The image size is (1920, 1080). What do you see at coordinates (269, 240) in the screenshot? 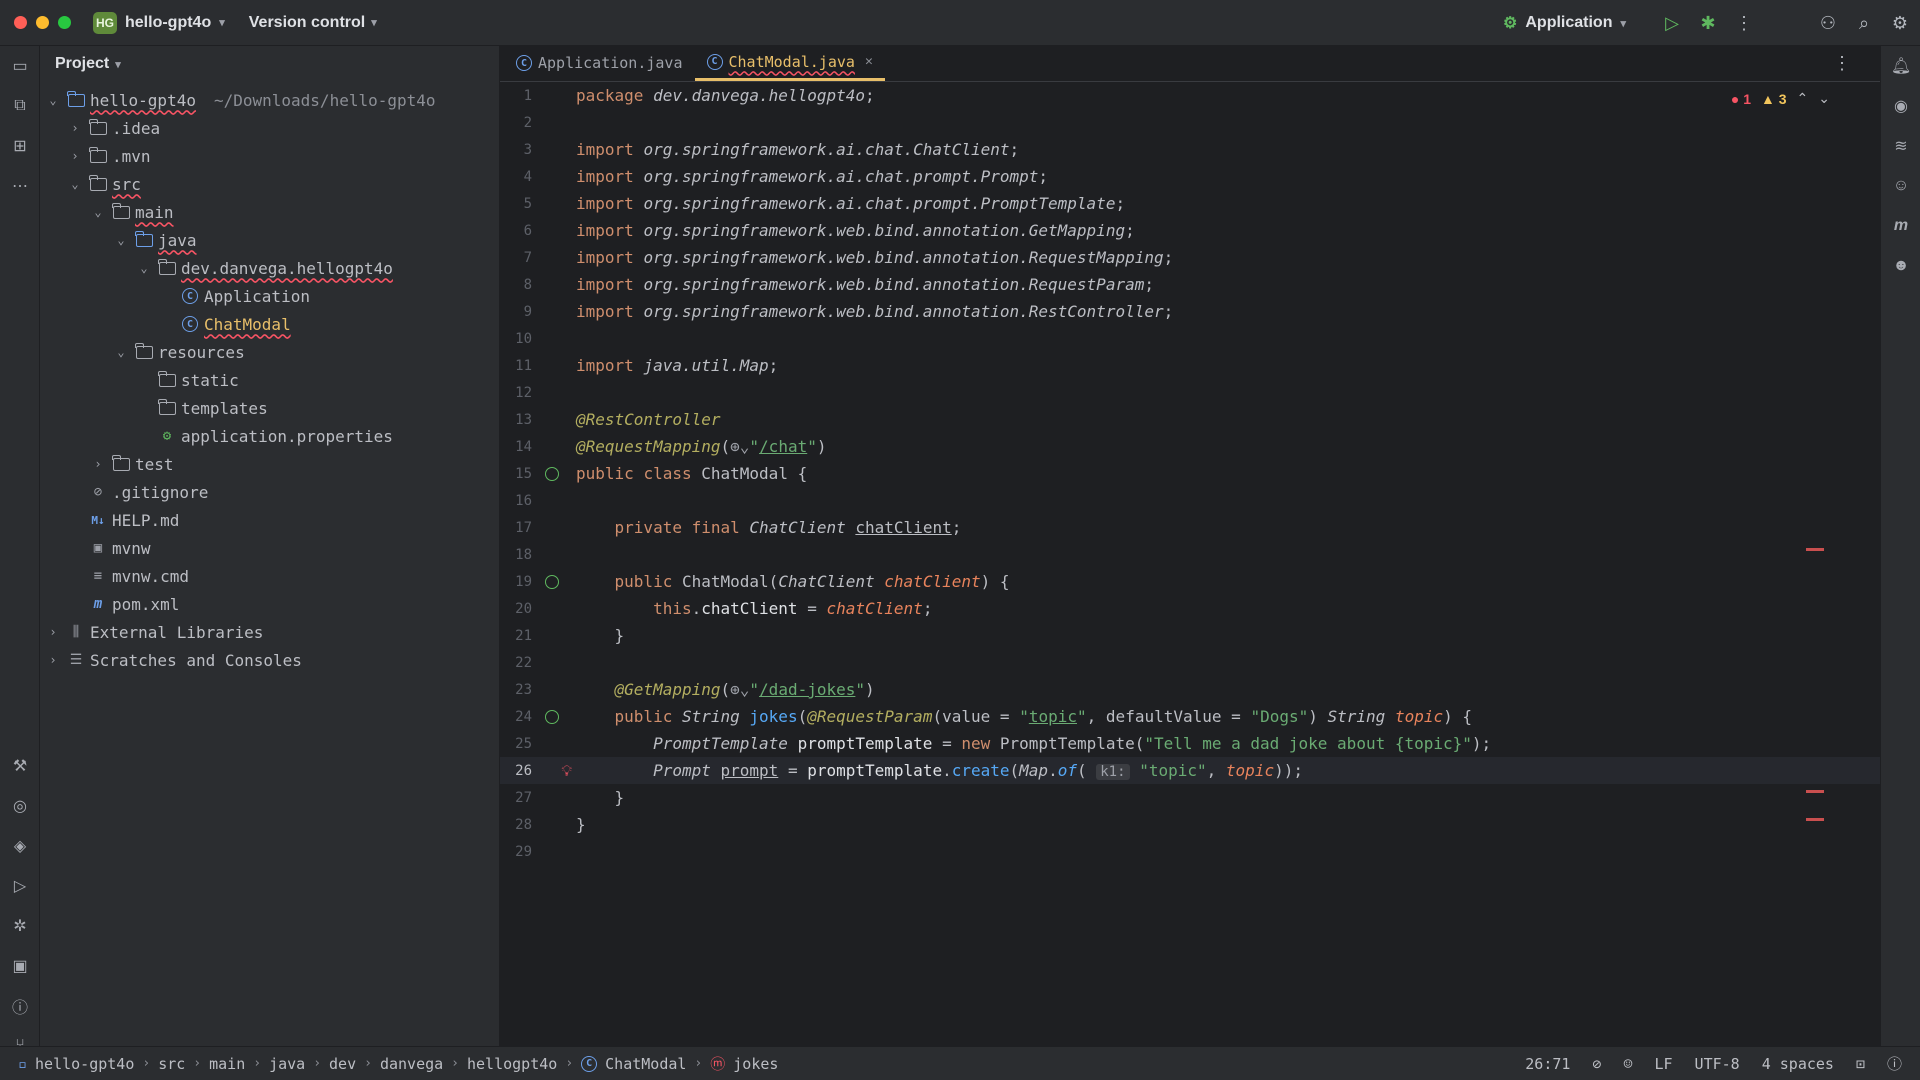
I see `tree-node-java: ⌄ java` at bounding box center [269, 240].